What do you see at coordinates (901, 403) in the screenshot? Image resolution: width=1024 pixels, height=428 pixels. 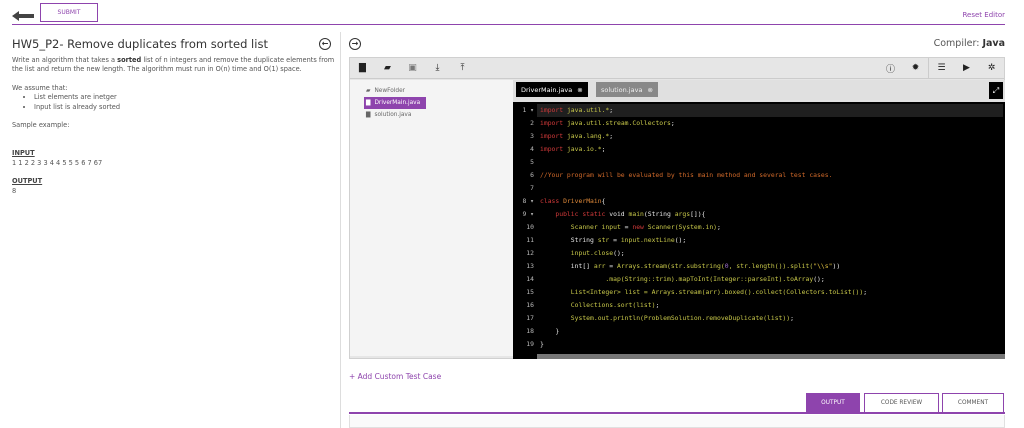 I see `tab-code-review: CODE REVIEW` at bounding box center [901, 403].